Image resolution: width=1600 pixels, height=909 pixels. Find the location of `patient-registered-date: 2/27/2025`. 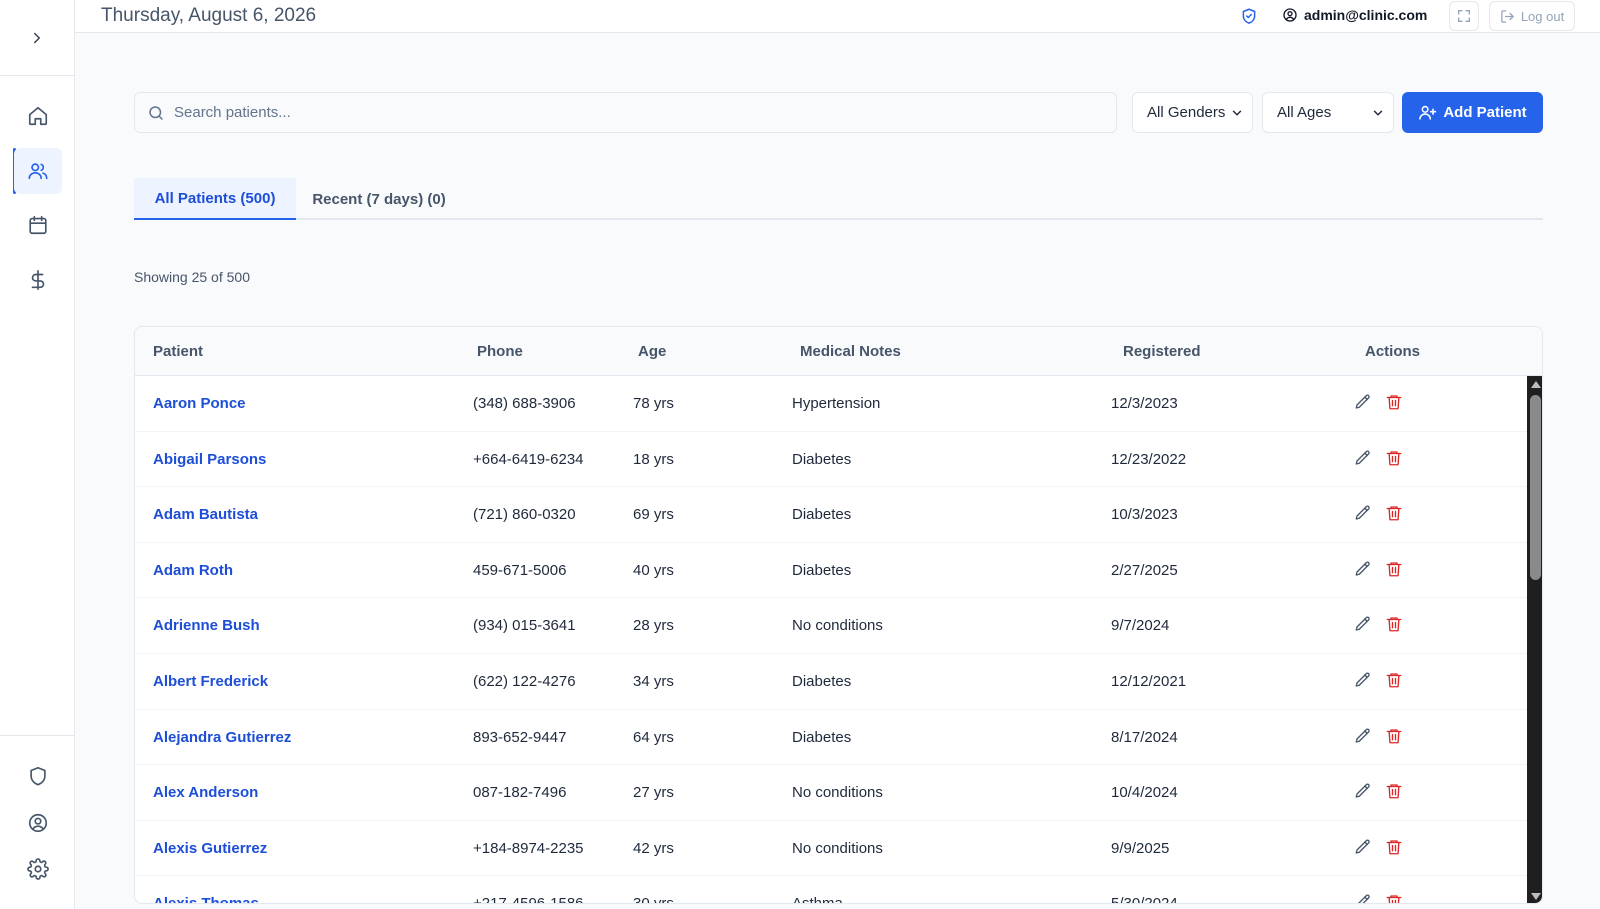

patient-registered-date: 2/27/2025 is located at coordinates (1144, 570).